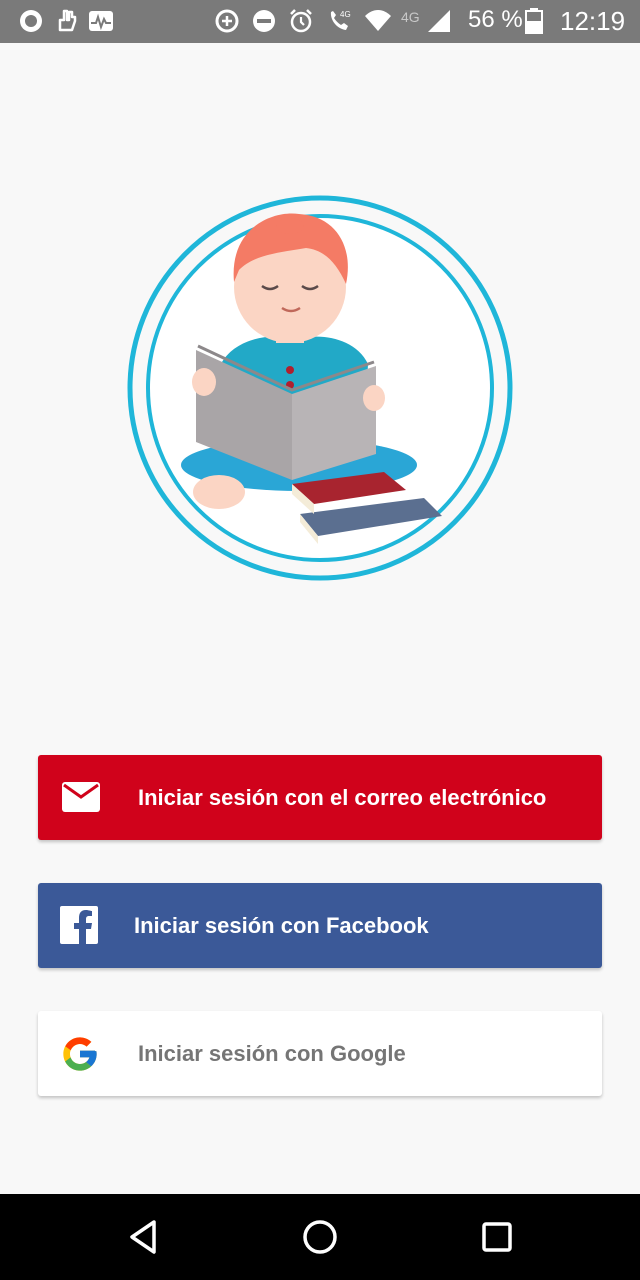  Describe the element at coordinates (79, 925) in the screenshot. I see `facebook-icon` at that location.